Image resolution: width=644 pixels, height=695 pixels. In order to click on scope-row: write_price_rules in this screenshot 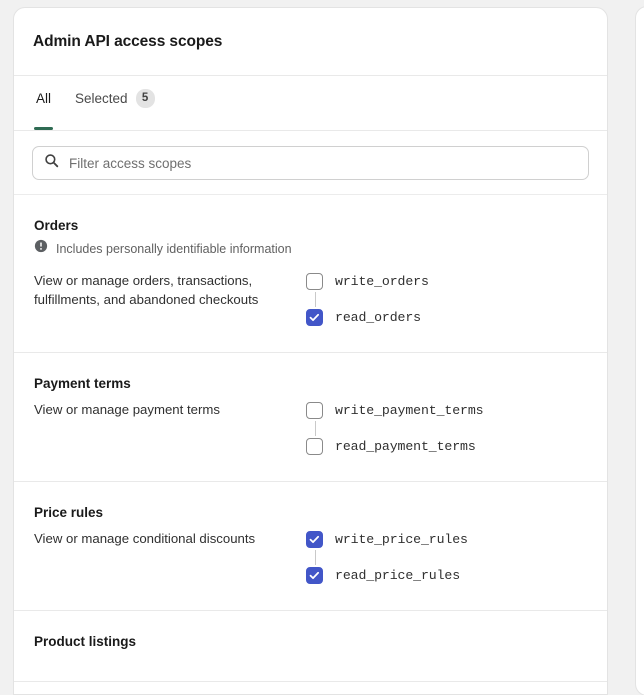, I will do `click(387, 547)`.